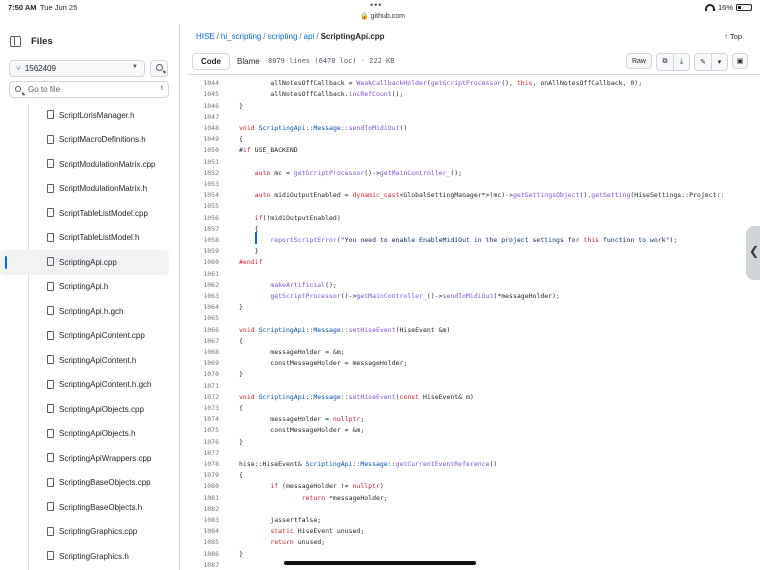 Image resolution: width=760 pixels, height=570 pixels. What do you see at coordinates (89, 238) in the screenshot?
I see `file-tree-item: ScriptTableListModel.h` at bounding box center [89, 238].